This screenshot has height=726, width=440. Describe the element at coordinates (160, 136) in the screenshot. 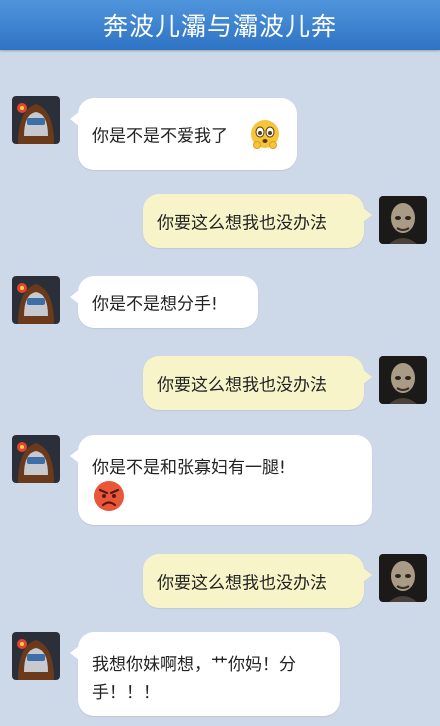

I see `message-text: 你是不是不爱我了` at that location.